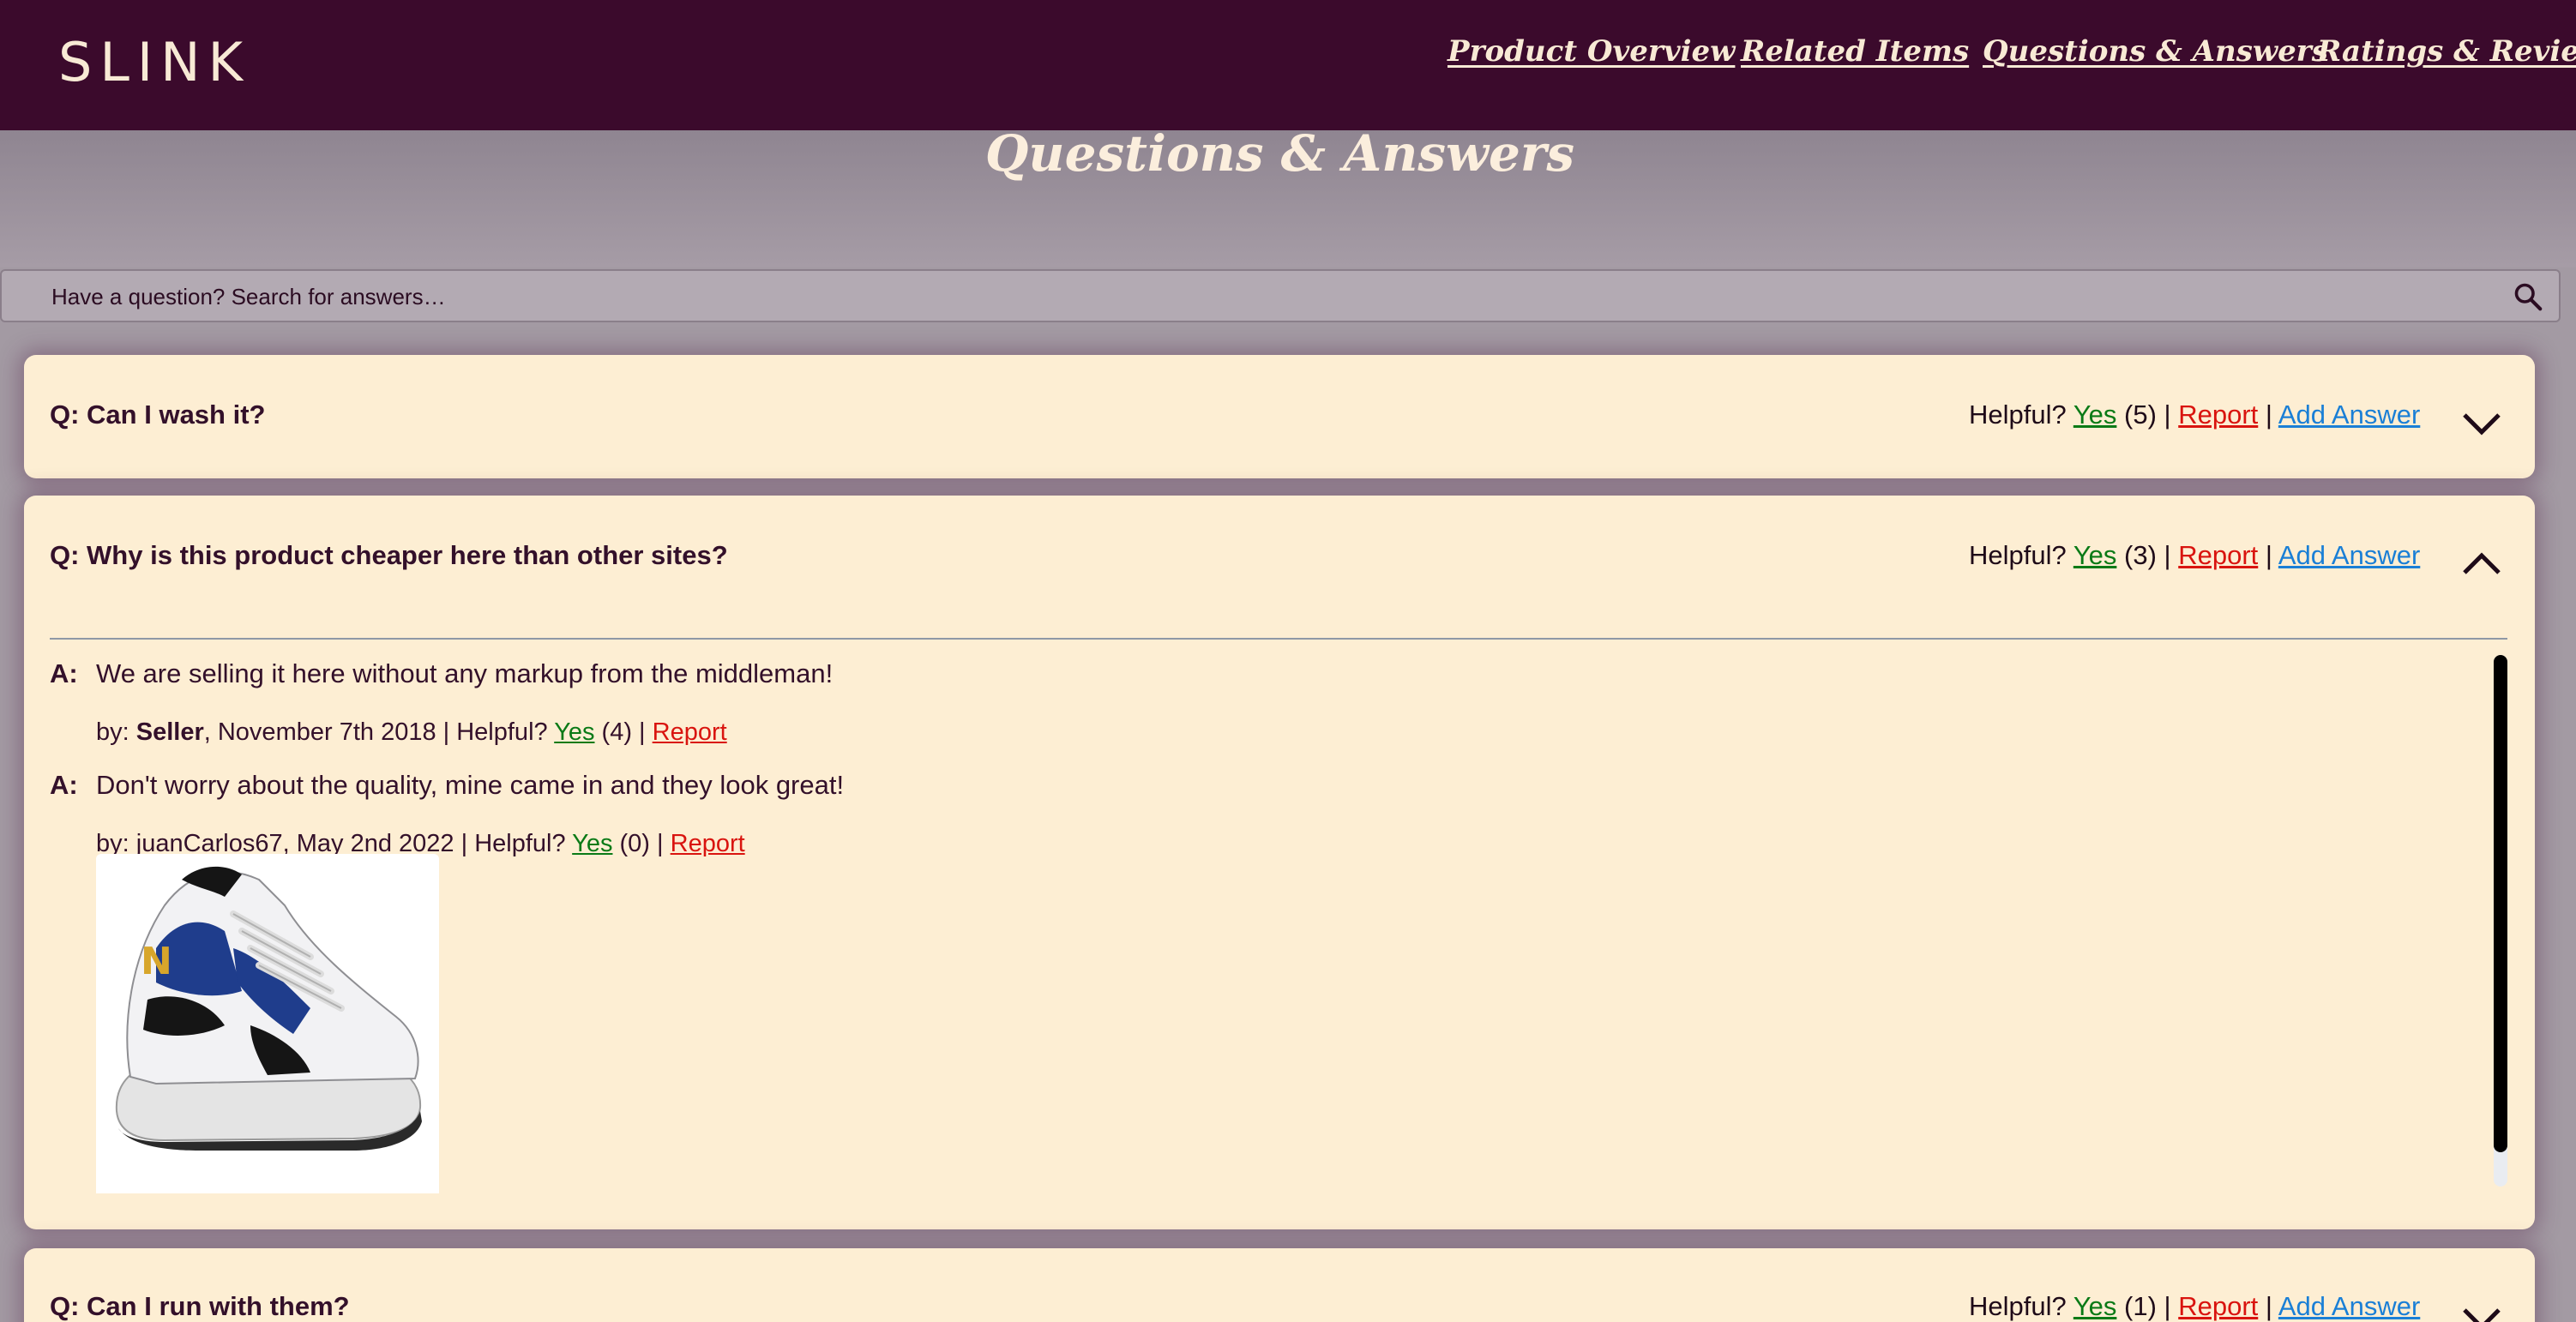  I want to click on answer-by-prefix: by:, so click(116, 732).